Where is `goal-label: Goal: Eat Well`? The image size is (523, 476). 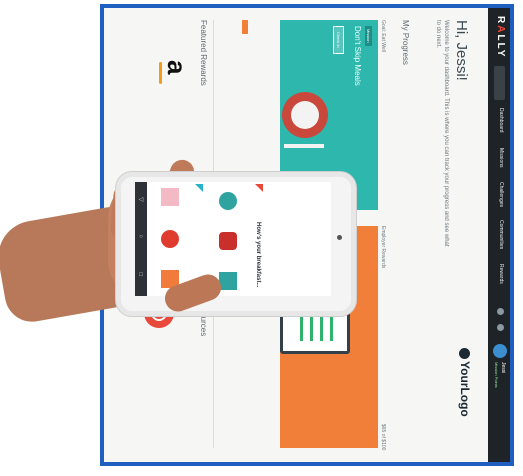
goal-label: Goal: Eat Well is located at coordinates (383, 36).